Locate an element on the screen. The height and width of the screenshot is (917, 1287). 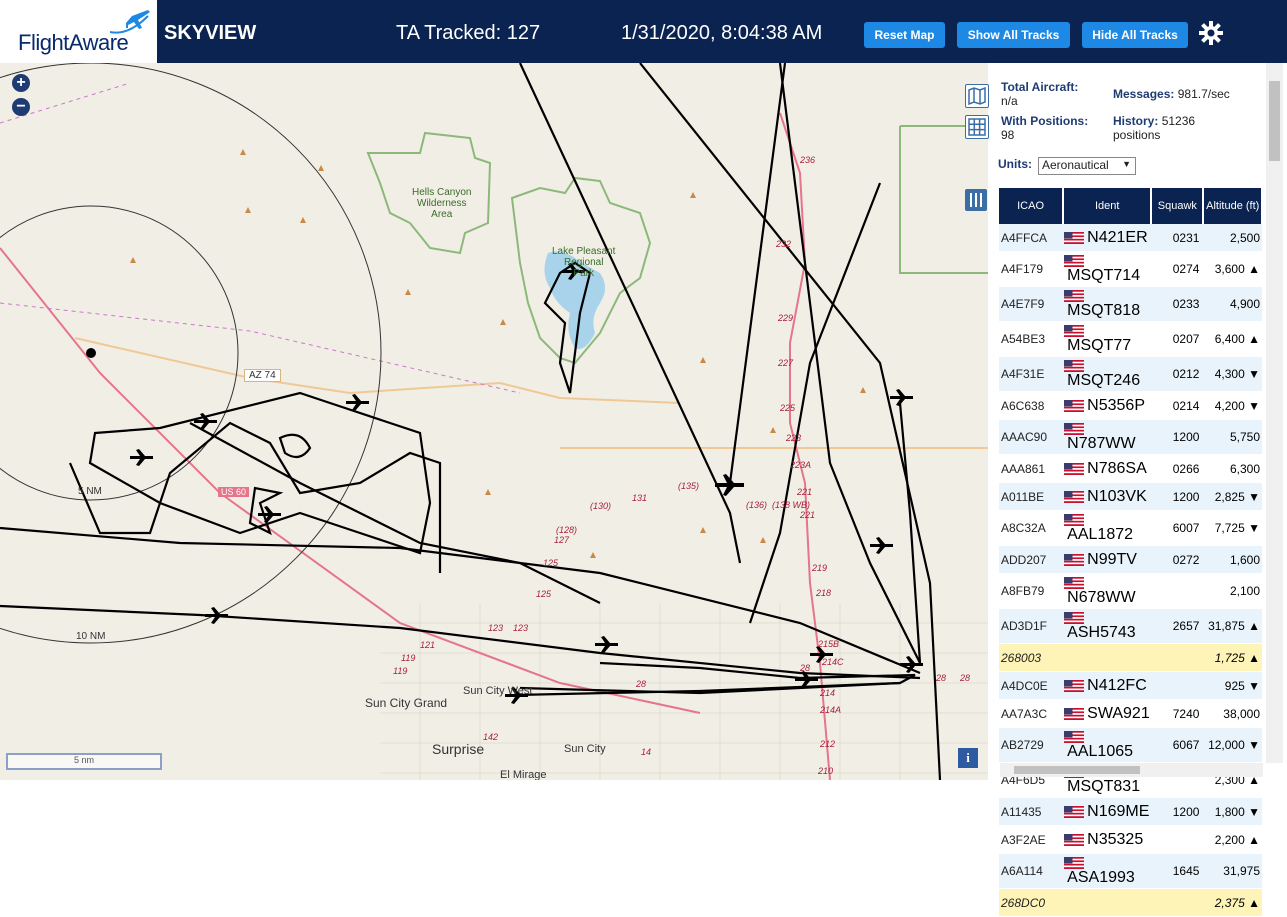
ident-text: N678WW is located at coordinates (1101, 597).